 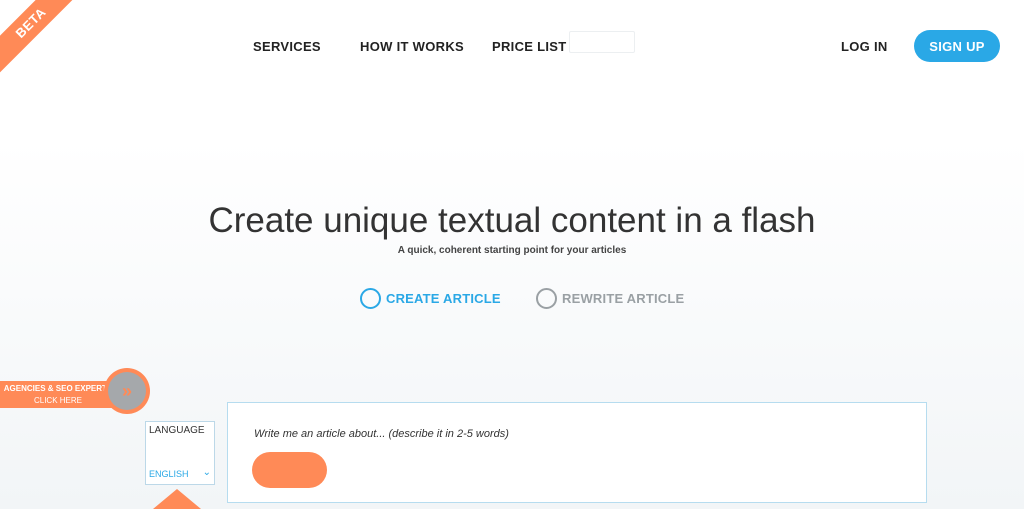 I want to click on agencies-banner-title: AGENCIES & SEO EXPERTS, so click(x=58, y=388).